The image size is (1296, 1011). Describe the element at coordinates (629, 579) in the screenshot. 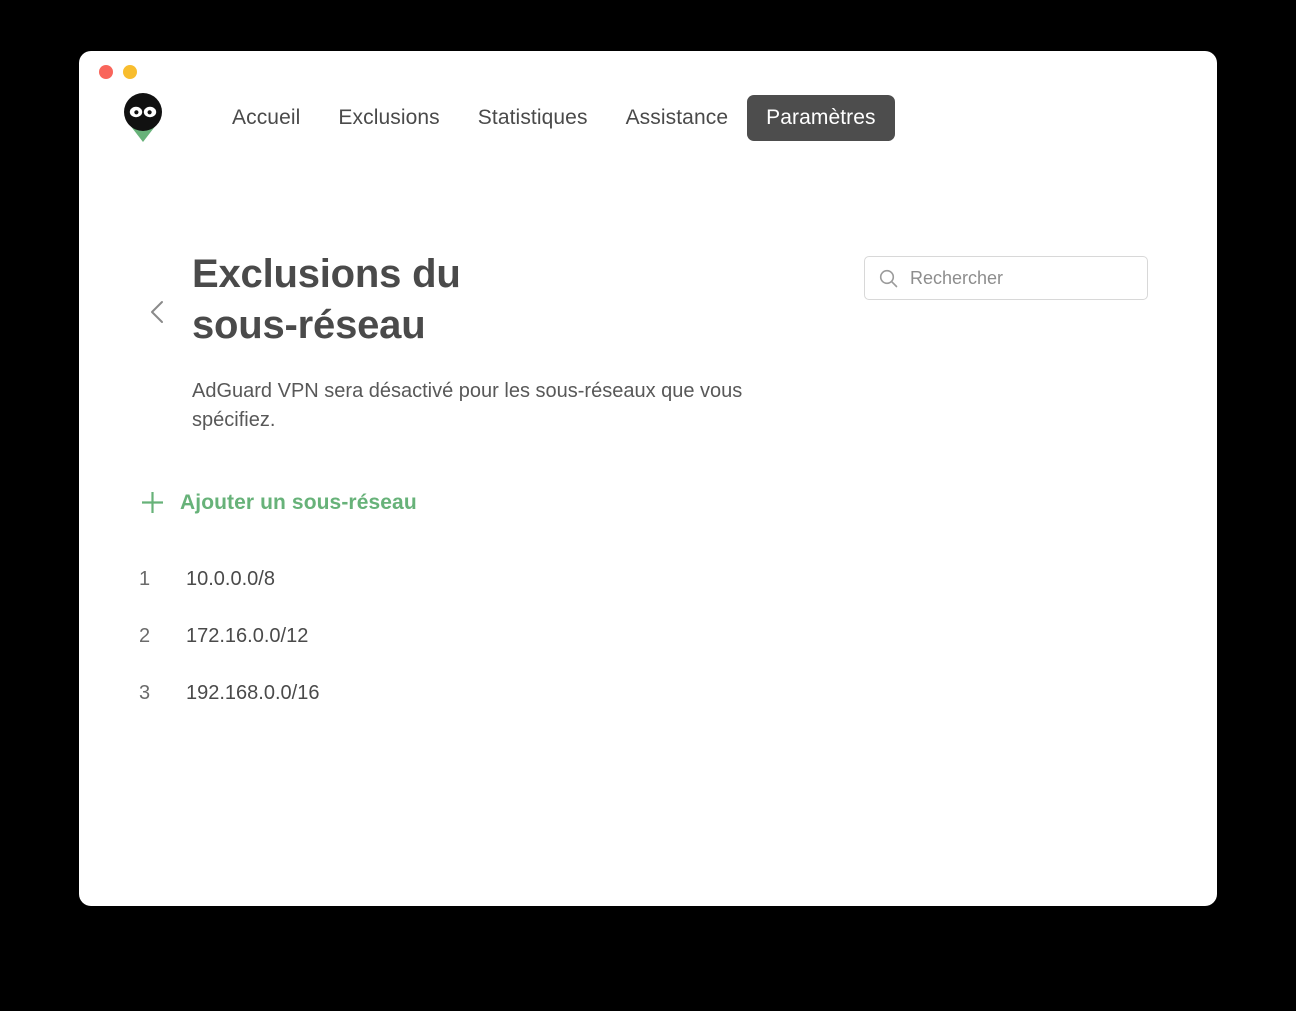

I see `table-row: 1 10.0.0.0/8` at that location.